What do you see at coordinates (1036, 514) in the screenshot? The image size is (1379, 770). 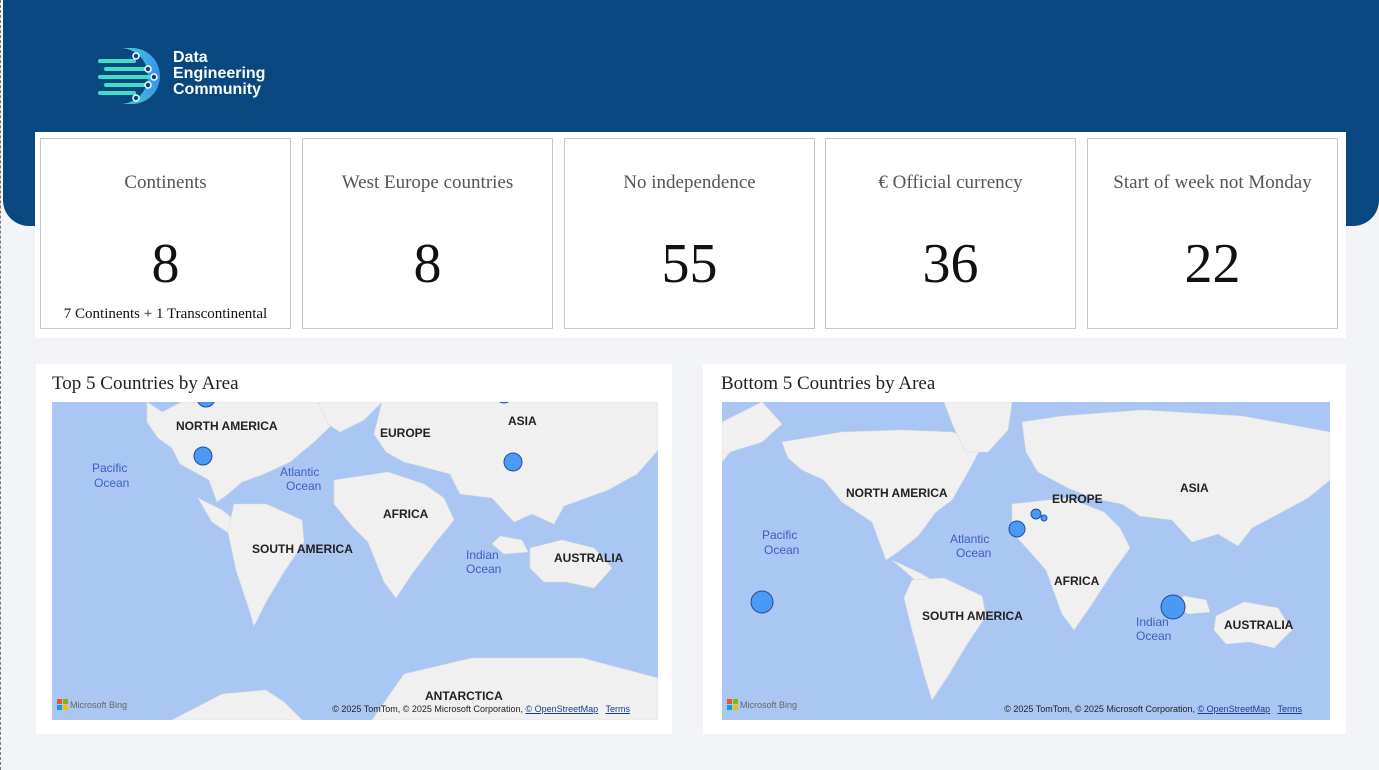 I see `bubble-monaco` at bounding box center [1036, 514].